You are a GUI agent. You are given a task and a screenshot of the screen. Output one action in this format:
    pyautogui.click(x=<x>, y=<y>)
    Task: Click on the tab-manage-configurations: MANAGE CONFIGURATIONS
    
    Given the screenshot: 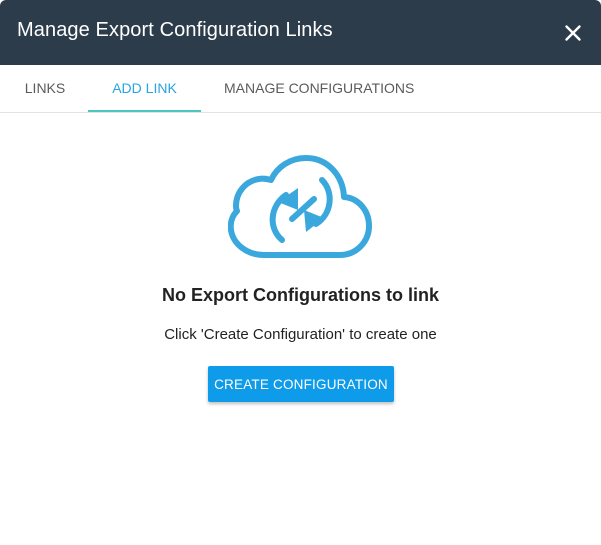 What is the action you would take?
    pyautogui.click(x=319, y=88)
    